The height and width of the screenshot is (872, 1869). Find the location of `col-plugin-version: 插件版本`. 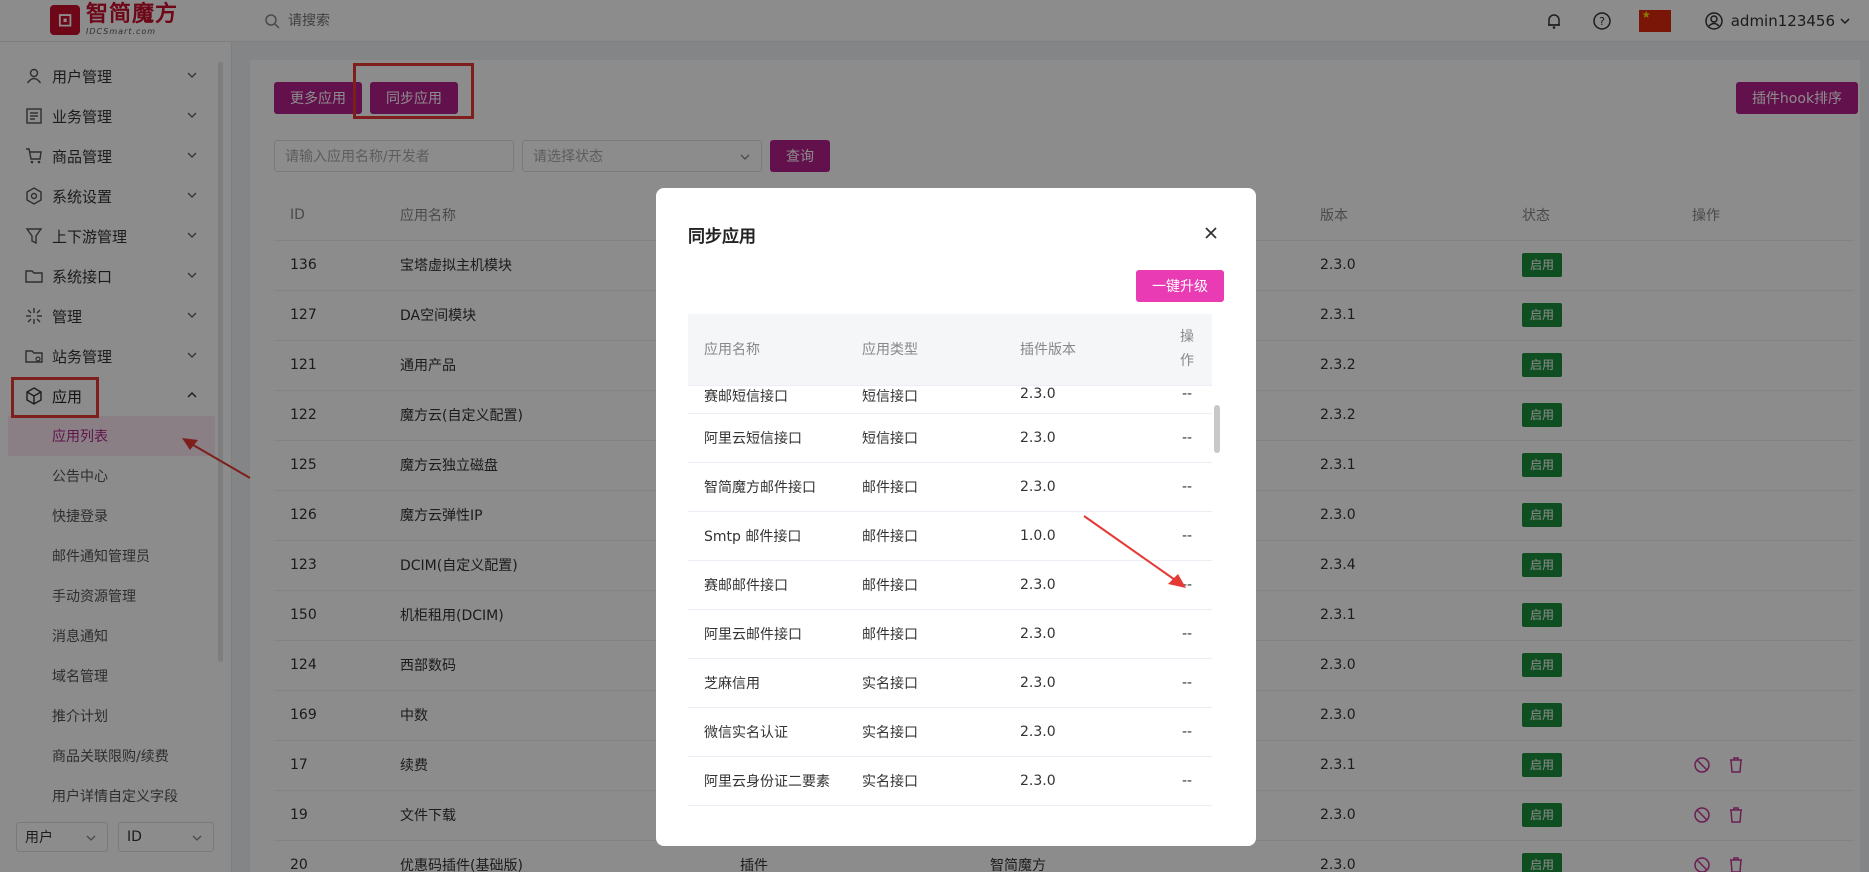

col-plugin-version: 插件版本 is located at coordinates (1083, 350).